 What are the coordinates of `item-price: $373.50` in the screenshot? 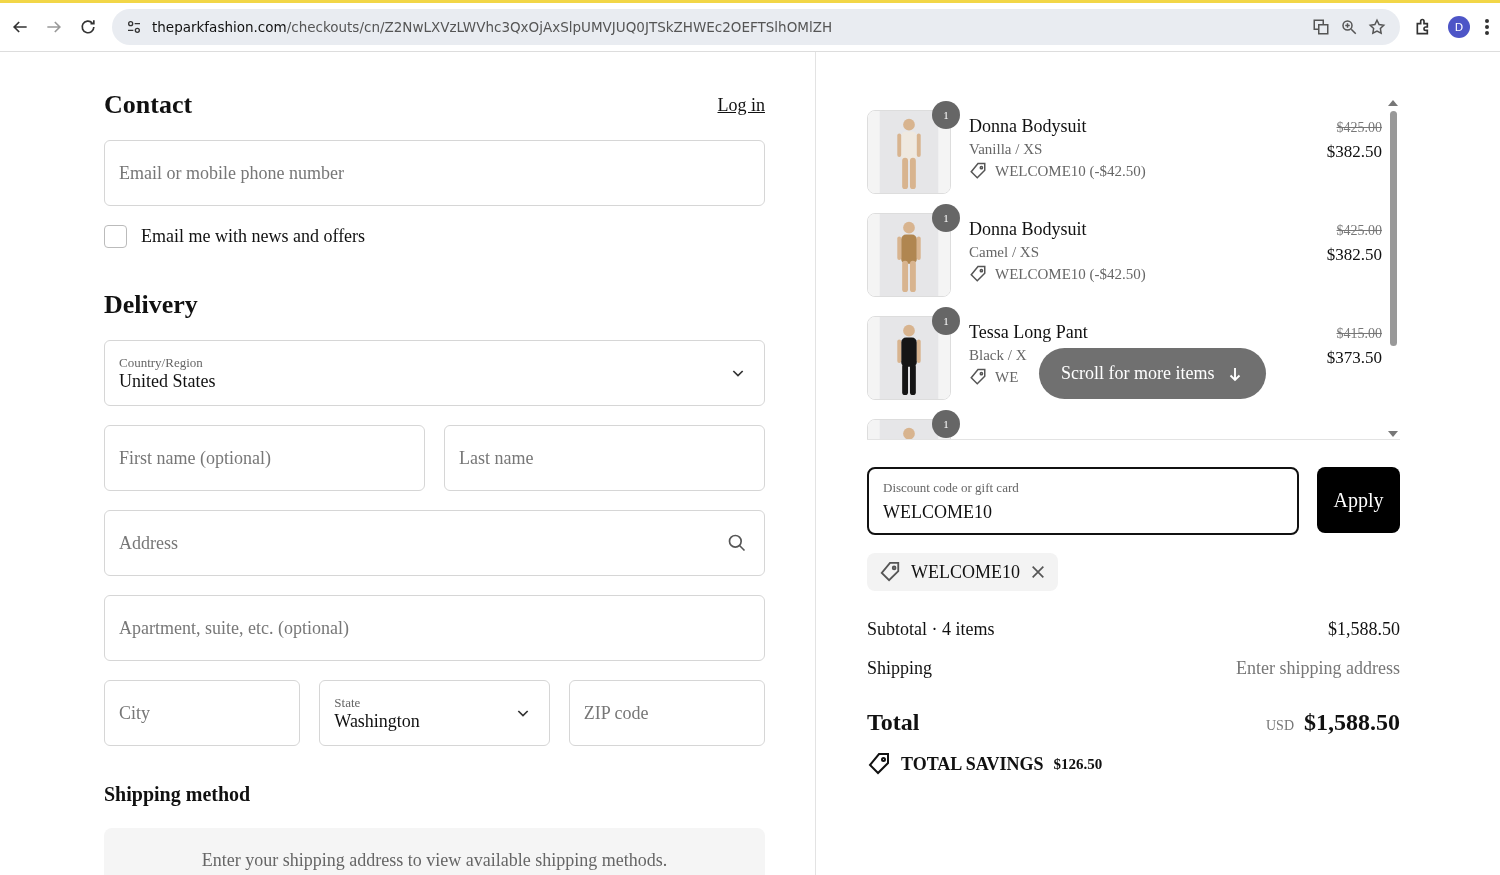 It's located at (1354, 358).